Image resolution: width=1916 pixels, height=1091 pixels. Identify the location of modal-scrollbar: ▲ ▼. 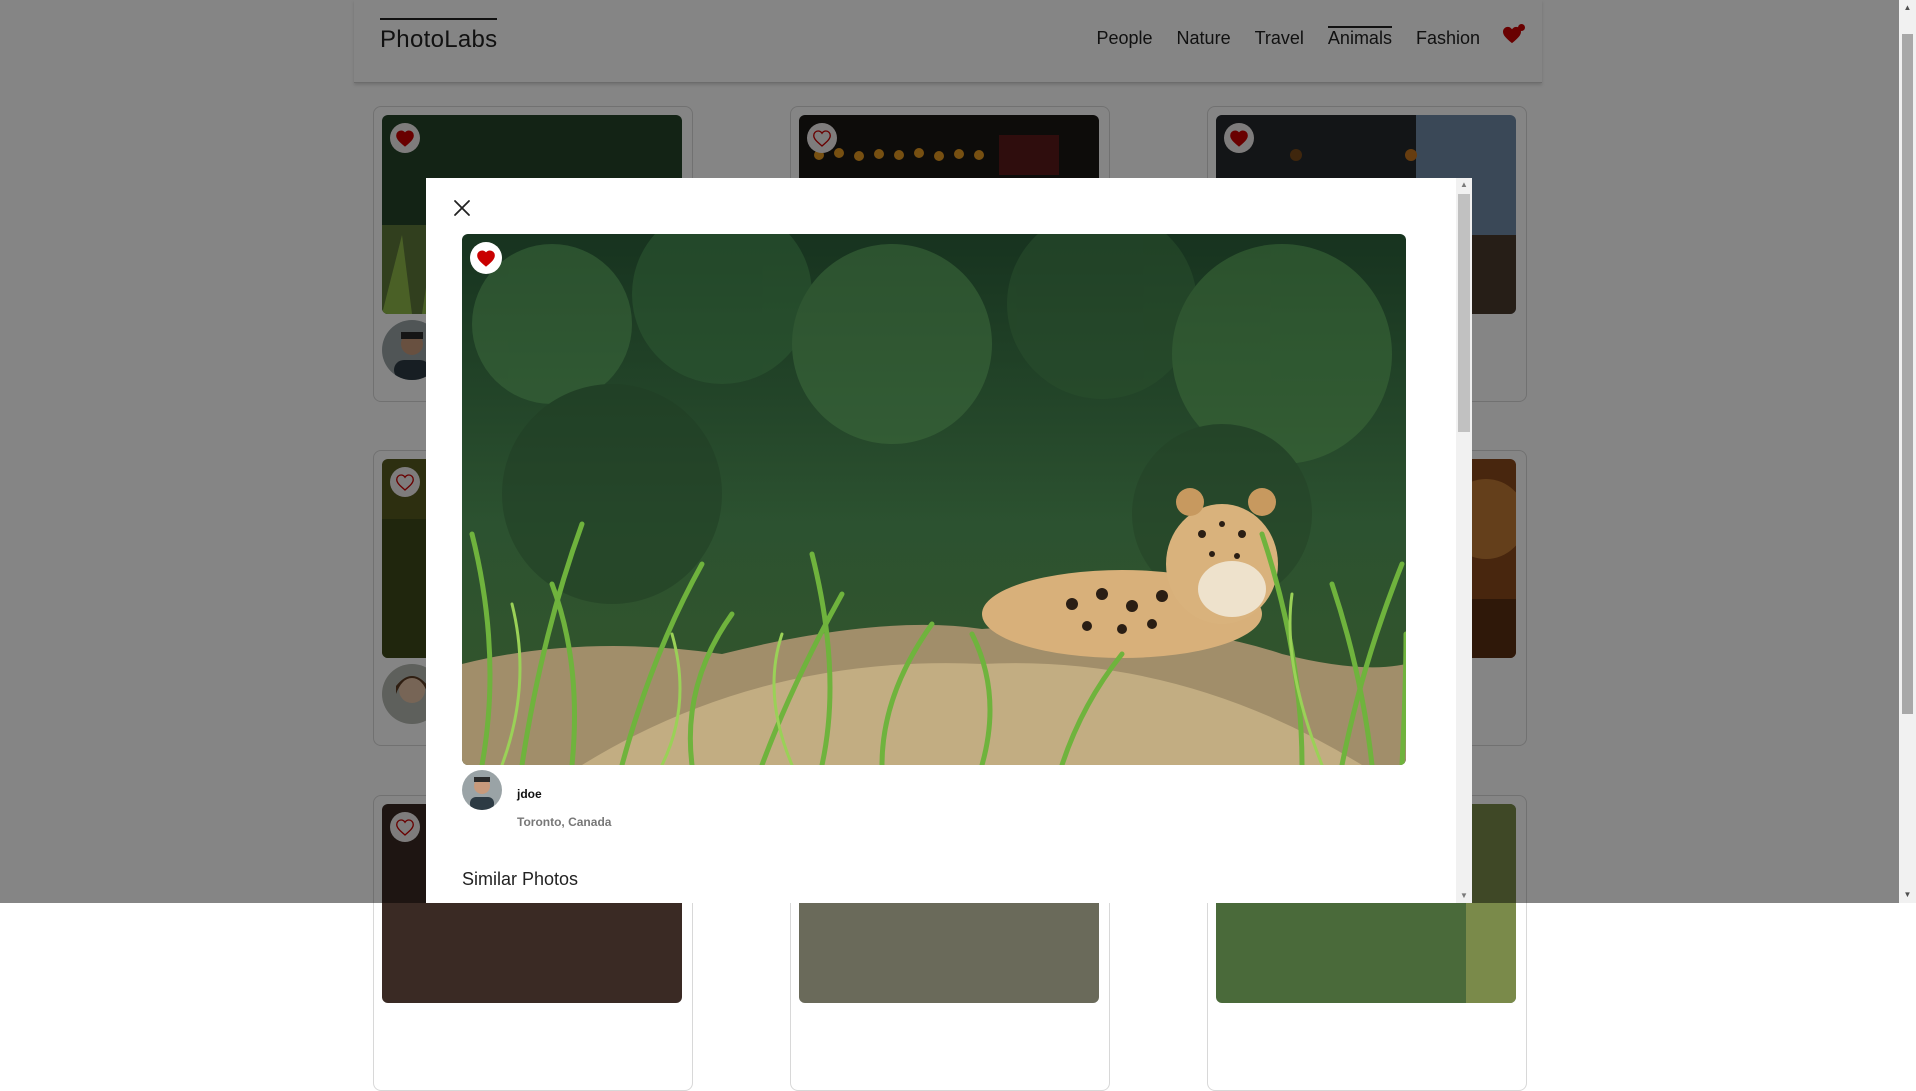
(1464, 540).